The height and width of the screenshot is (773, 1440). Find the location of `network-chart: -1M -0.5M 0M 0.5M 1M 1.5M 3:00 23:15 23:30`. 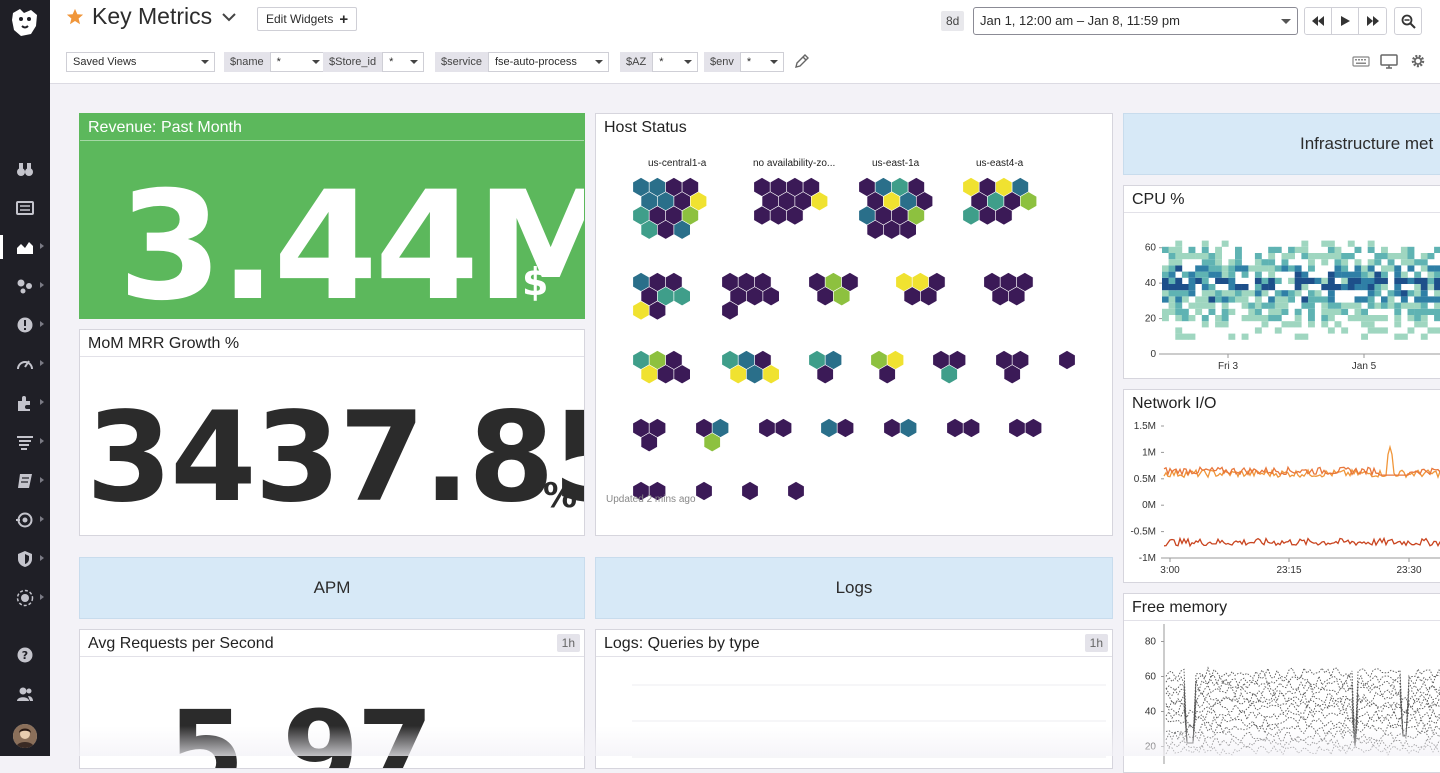

network-chart: -1M -0.5M 0M 0.5M 1M 1.5M 3:00 23:15 23:30 is located at coordinates (1282, 486).